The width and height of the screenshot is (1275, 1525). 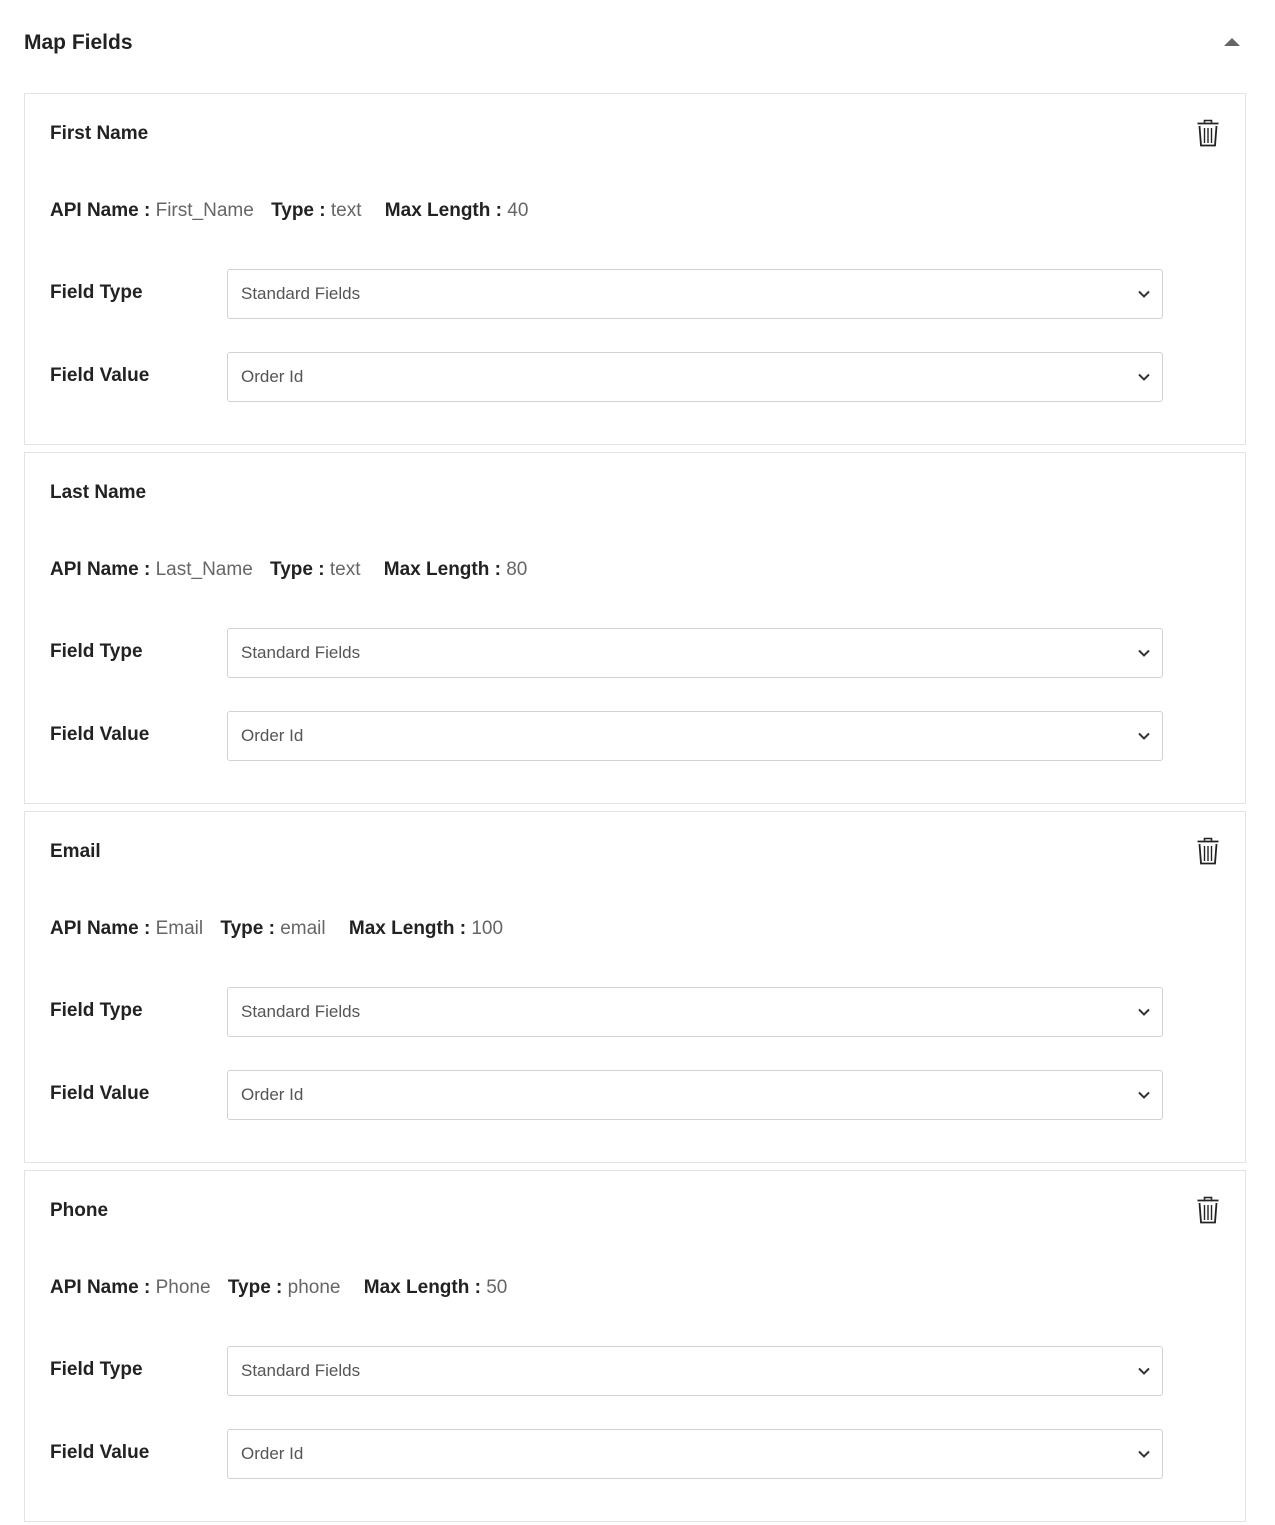 What do you see at coordinates (303, 928) in the screenshot?
I see `type-value: email` at bounding box center [303, 928].